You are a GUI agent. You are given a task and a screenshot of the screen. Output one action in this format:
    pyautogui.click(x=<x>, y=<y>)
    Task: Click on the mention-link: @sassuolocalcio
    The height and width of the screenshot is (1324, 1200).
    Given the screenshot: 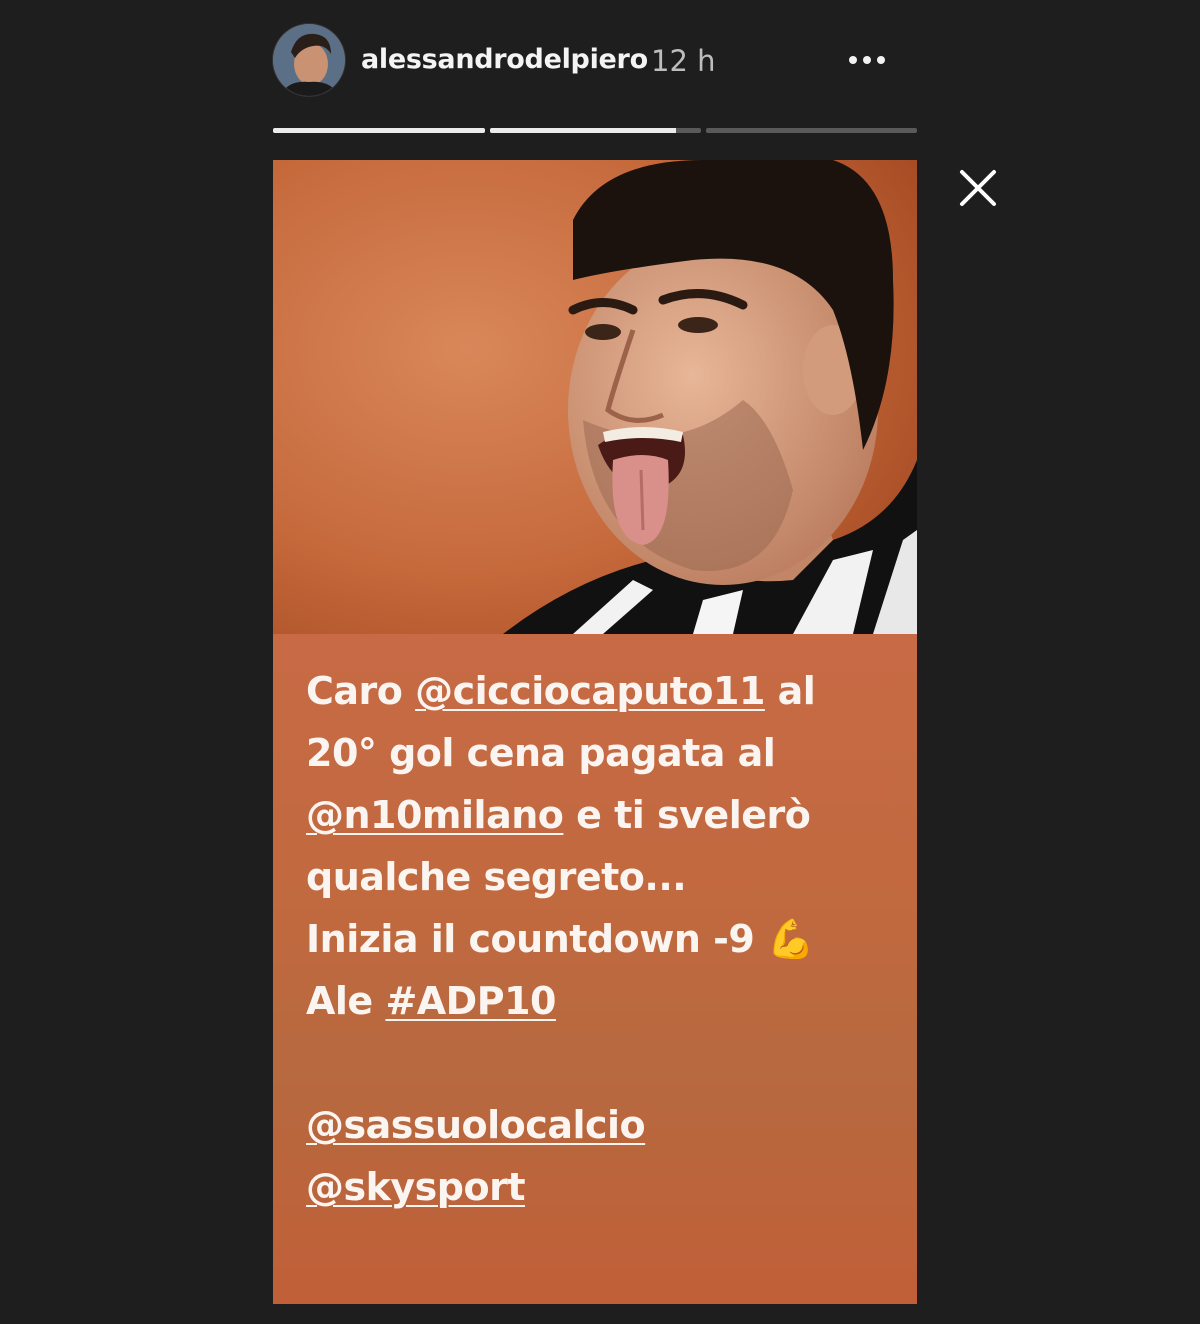 What is the action you would take?
    pyautogui.click(x=476, y=1125)
    